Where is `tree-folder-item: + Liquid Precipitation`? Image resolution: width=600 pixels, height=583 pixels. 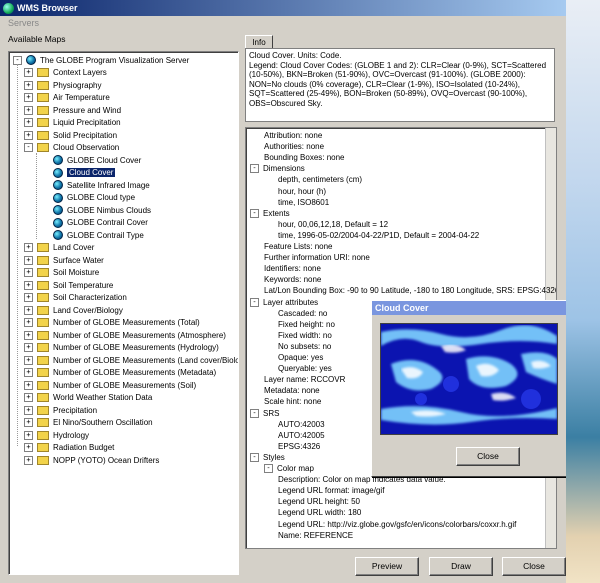
tree-folder-item: + Liquid Precipitation is located at coordinates (72, 123).